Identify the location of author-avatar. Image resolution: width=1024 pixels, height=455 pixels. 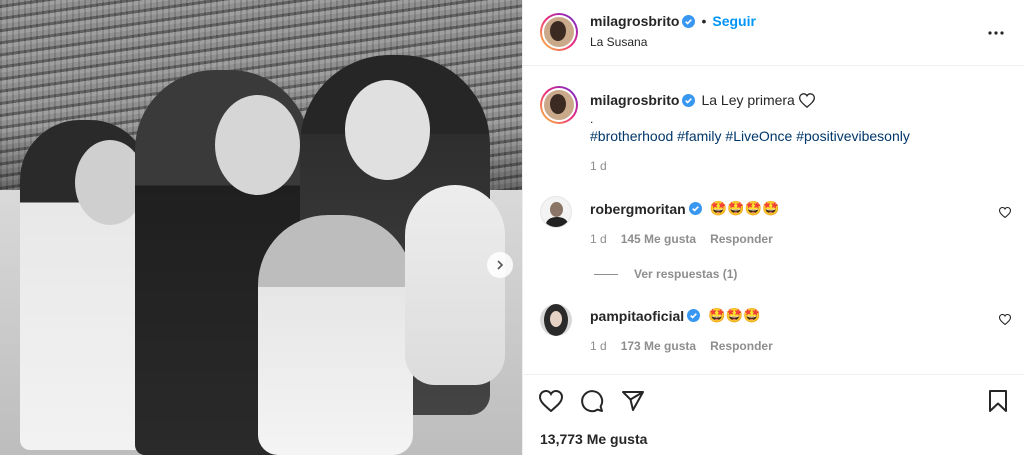
(559, 32).